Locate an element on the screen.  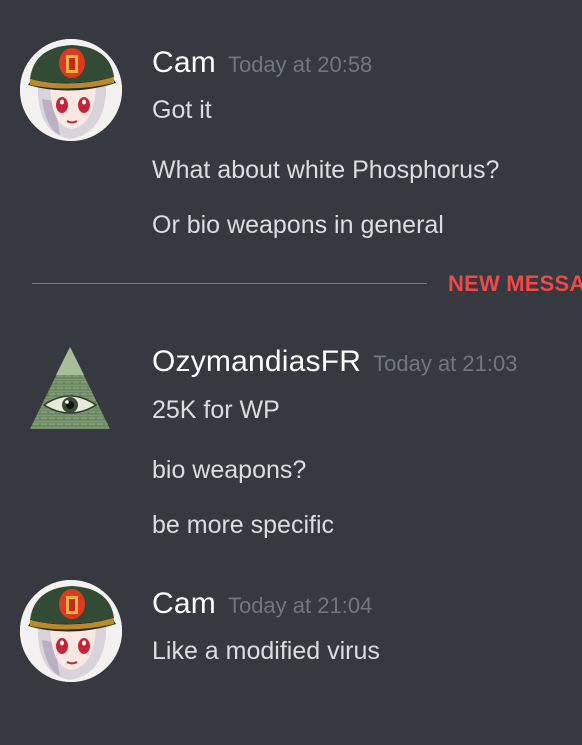
message-text: be more specific is located at coordinates (243, 525).